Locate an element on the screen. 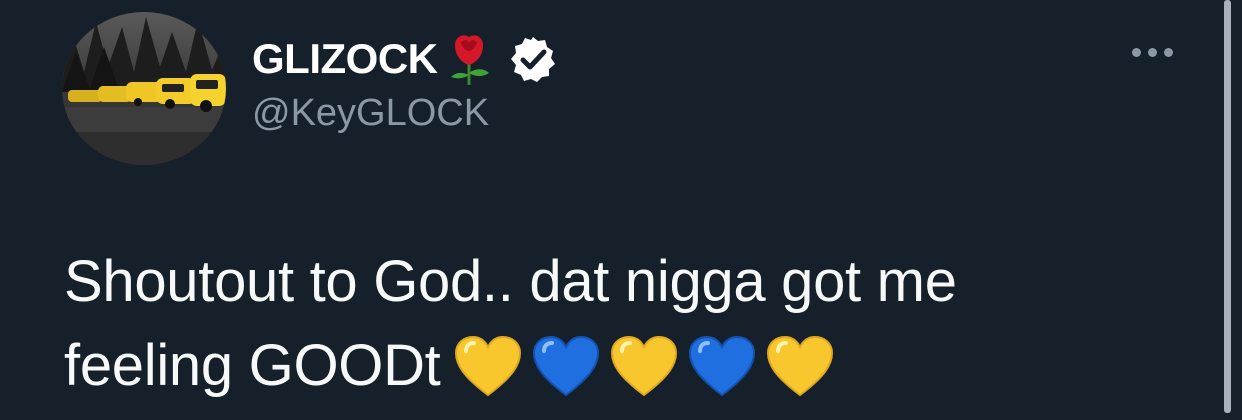  avatar is located at coordinates (144, 88).